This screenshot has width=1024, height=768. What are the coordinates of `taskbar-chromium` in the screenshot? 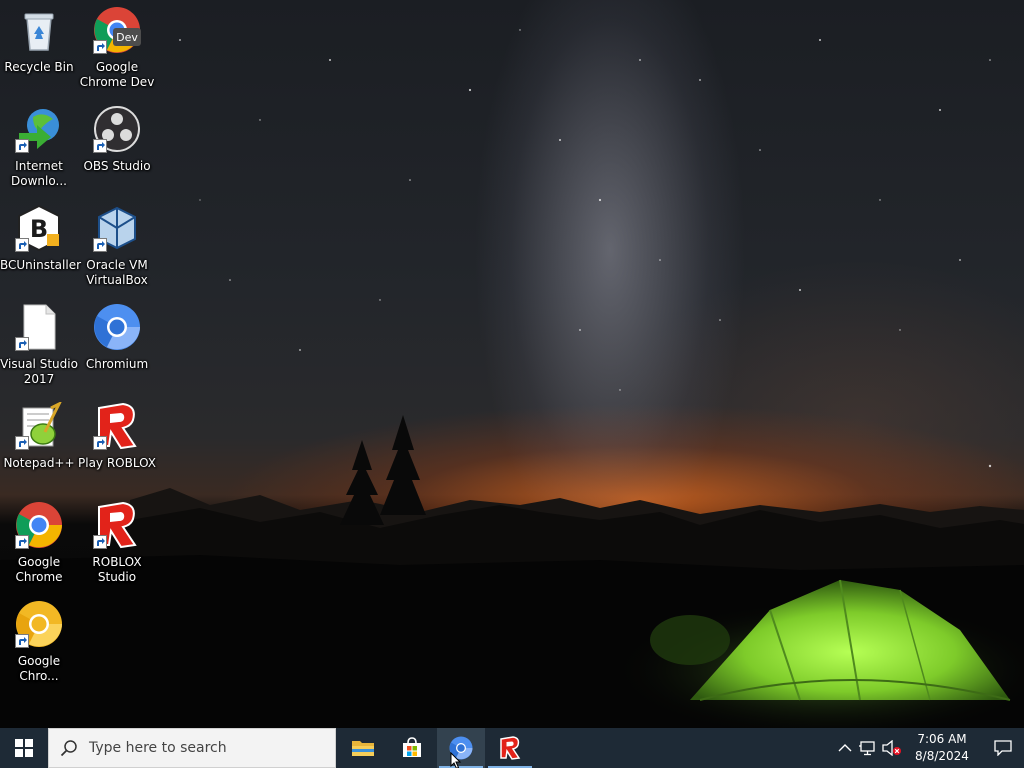 It's located at (461, 748).